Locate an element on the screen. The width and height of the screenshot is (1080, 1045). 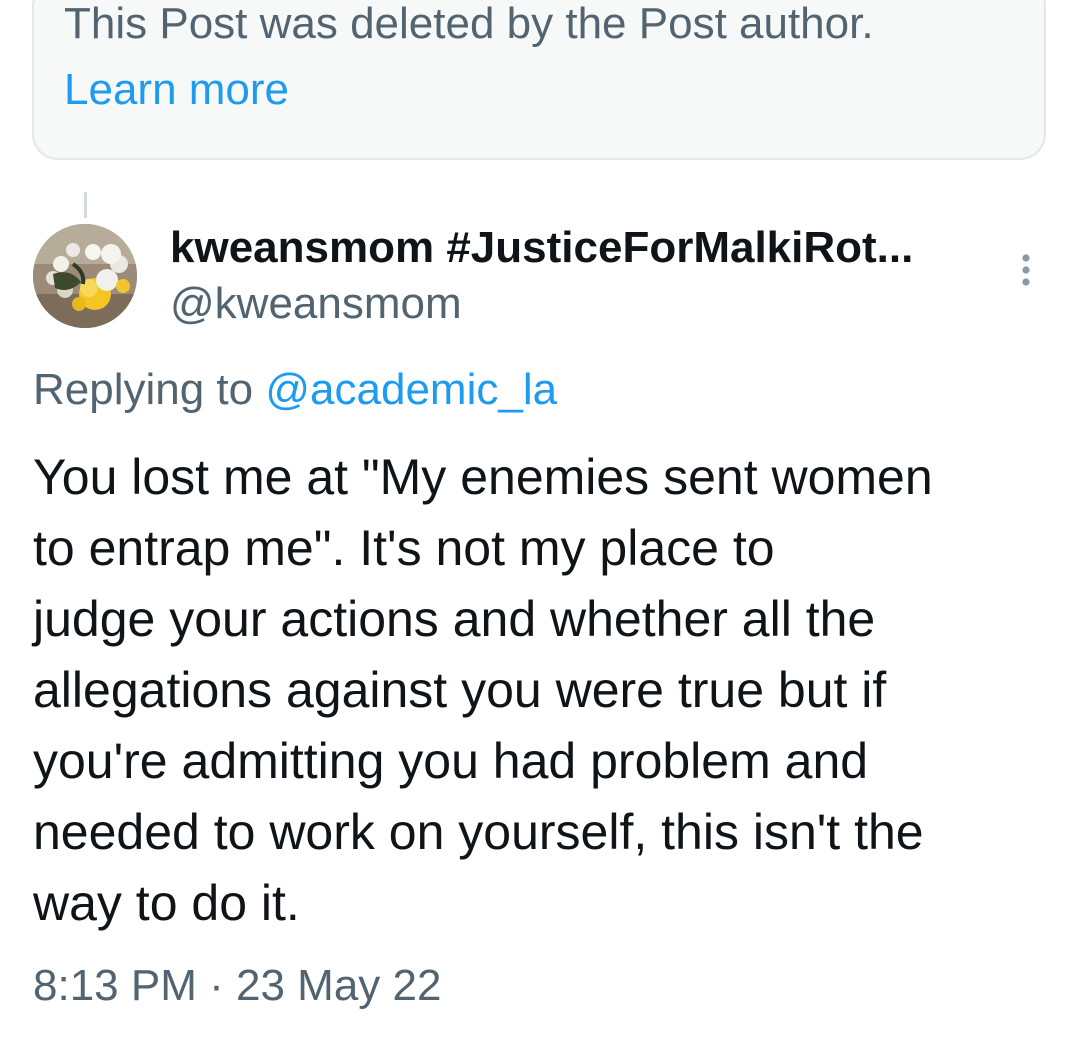
avatar is located at coordinates (85, 276).